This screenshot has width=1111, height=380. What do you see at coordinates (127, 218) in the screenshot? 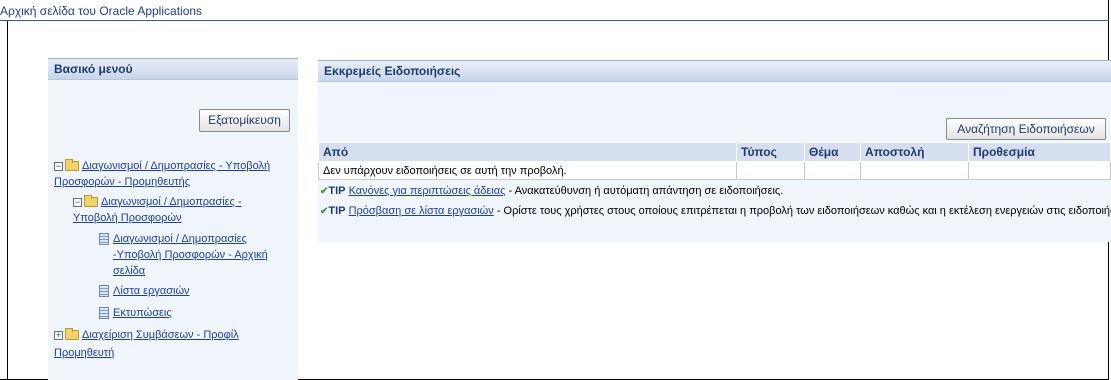
I see `tree-link-cont: Υποβολή Προσφορών` at bounding box center [127, 218].